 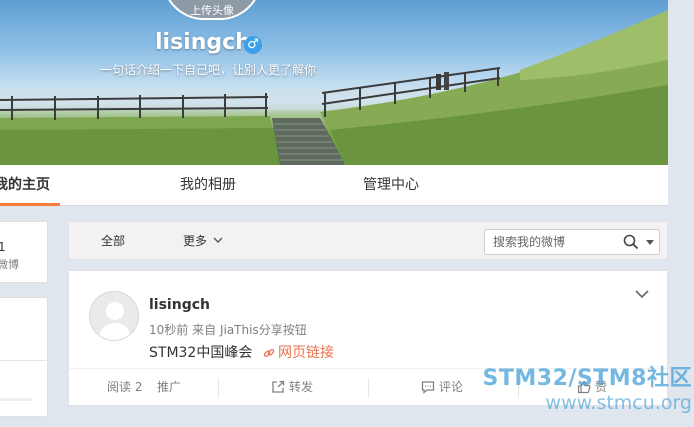 I want to click on post-author-name: lisingch, so click(x=179, y=305).